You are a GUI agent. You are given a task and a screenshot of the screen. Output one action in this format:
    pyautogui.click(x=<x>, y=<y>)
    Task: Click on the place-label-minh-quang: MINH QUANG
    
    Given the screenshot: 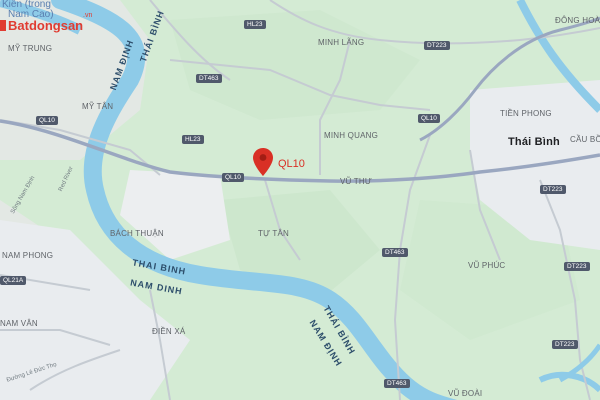 What is the action you would take?
    pyautogui.click(x=351, y=135)
    